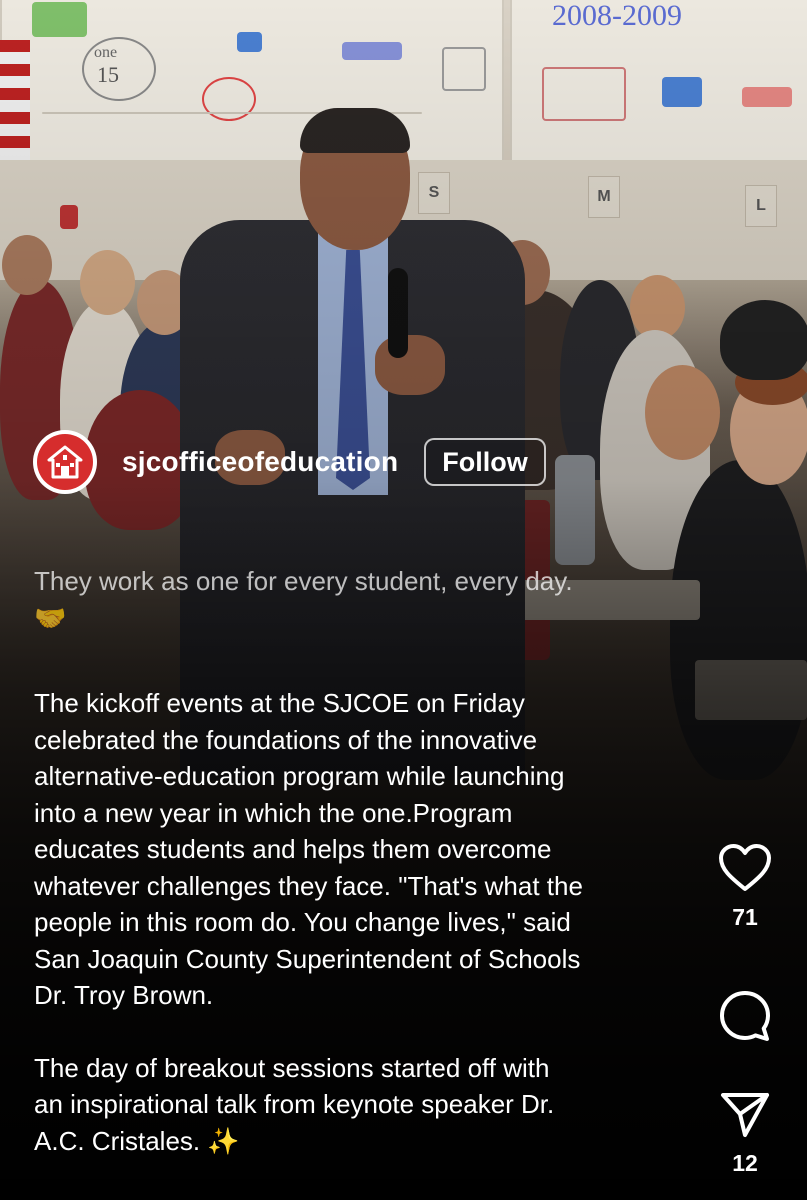 Image resolution: width=807 pixels, height=1200 pixels. What do you see at coordinates (745, 917) in the screenshot?
I see `like-count: 71` at bounding box center [745, 917].